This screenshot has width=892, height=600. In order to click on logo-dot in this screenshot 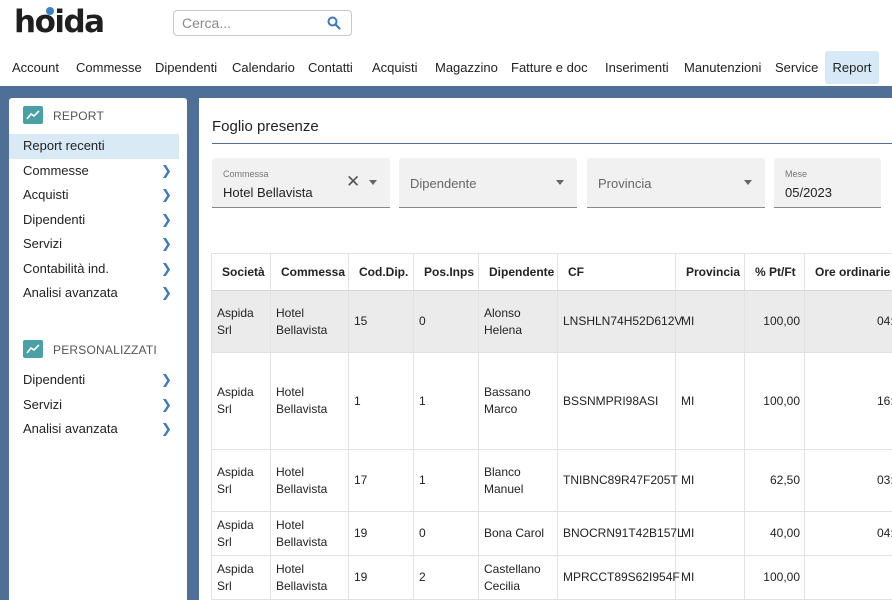, I will do `click(50, 11)`.